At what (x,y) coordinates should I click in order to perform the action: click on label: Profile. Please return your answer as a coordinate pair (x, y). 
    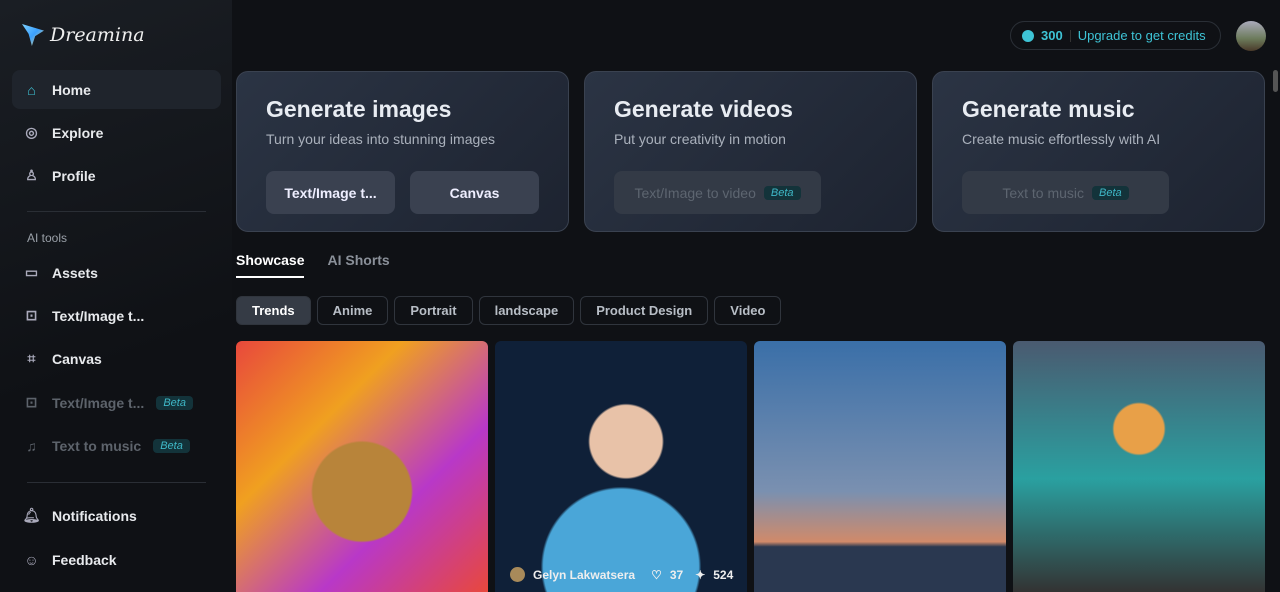
    Looking at the image, I should click on (74, 175).